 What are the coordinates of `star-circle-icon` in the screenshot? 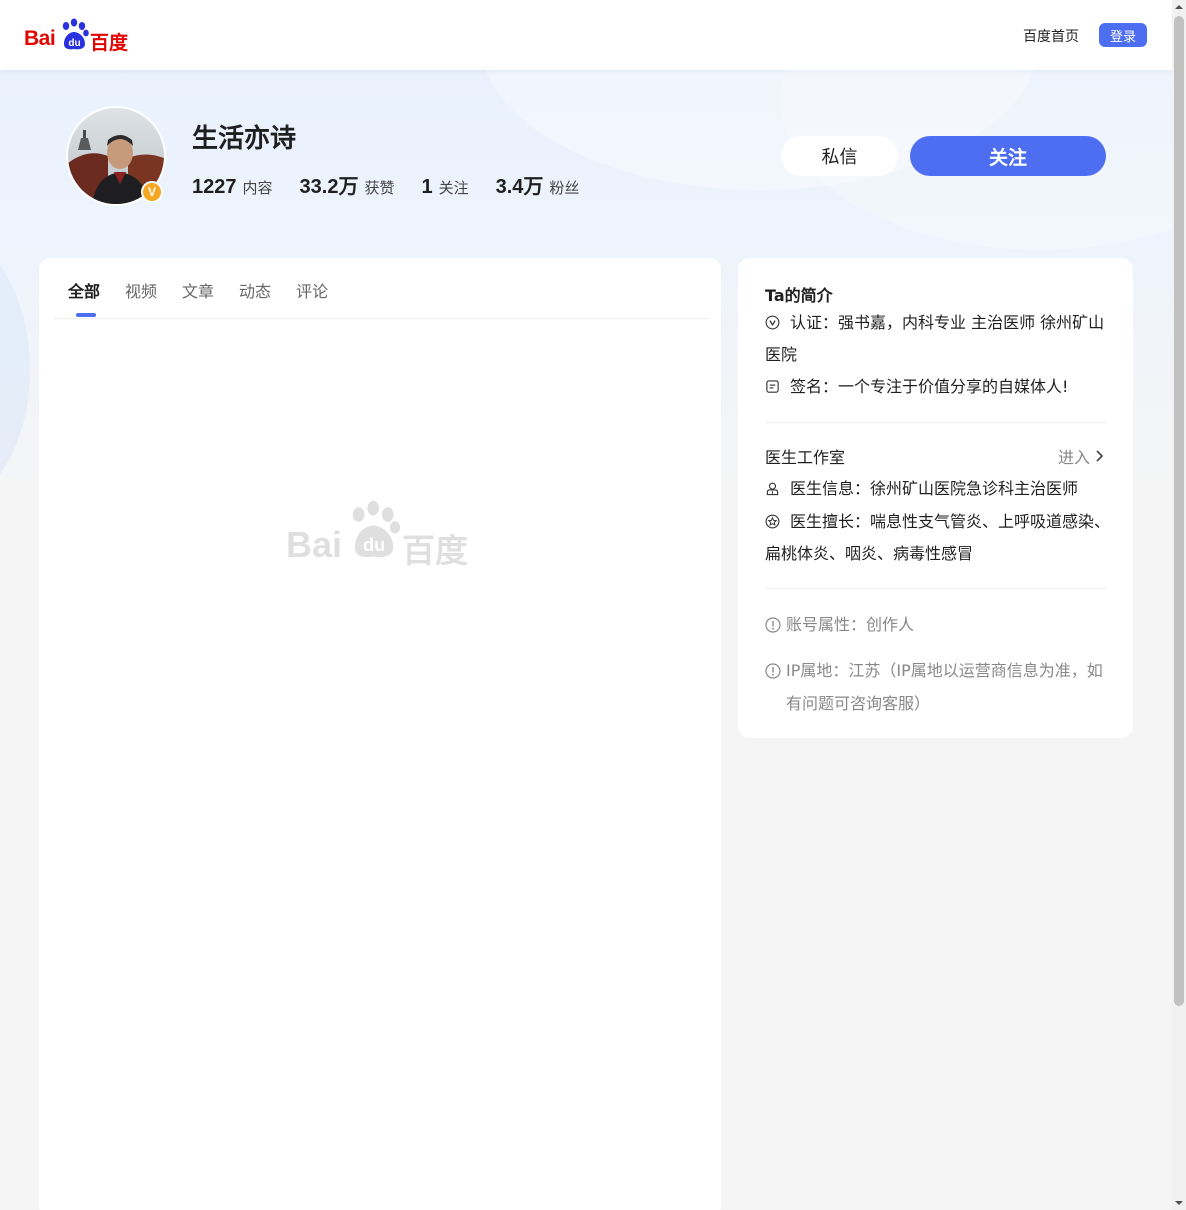 It's located at (772, 521).